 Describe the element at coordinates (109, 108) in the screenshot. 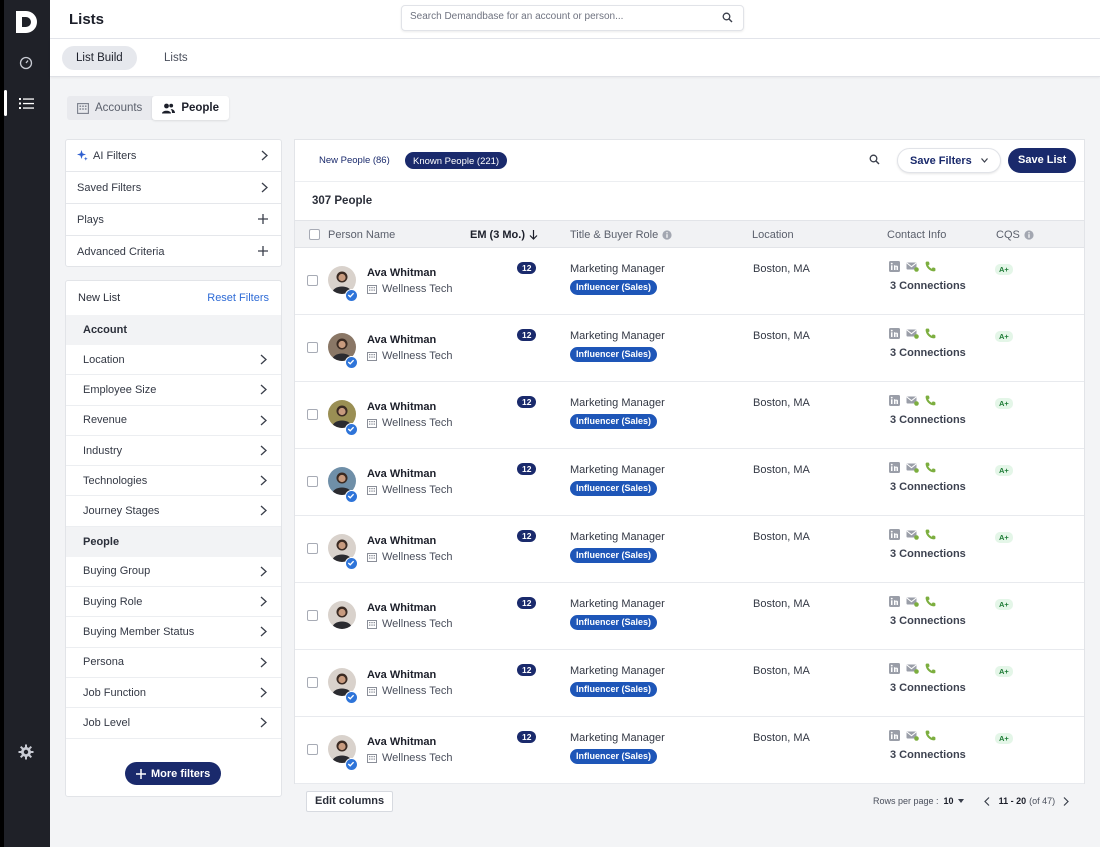

I see `toggle-accounts: Accounts` at that location.